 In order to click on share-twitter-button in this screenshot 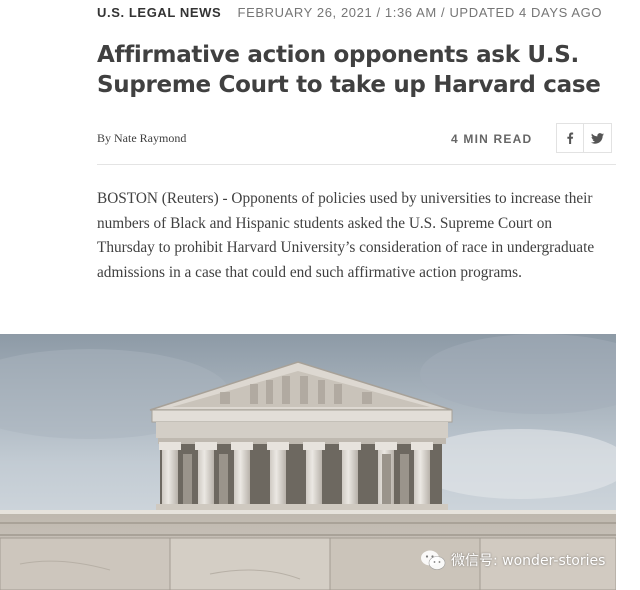, I will do `click(598, 138)`.